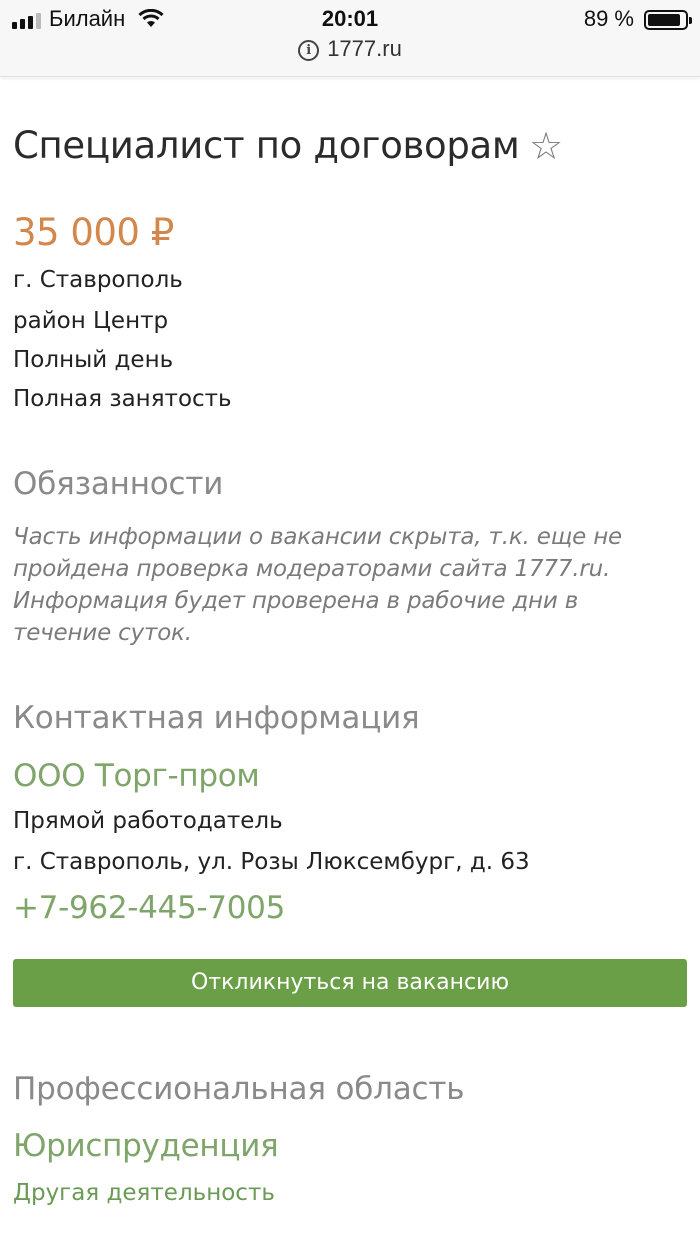 The height and width of the screenshot is (1245, 700). What do you see at coordinates (118, 484) in the screenshot?
I see `duties-heading: Обязанности` at bounding box center [118, 484].